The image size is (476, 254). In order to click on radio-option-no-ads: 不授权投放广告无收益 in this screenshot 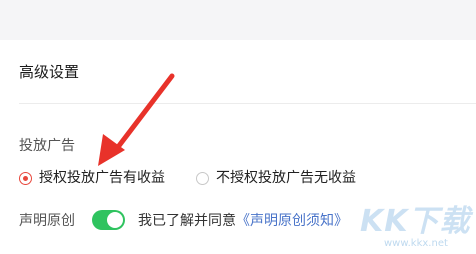, I will do `click(276, 178)`.